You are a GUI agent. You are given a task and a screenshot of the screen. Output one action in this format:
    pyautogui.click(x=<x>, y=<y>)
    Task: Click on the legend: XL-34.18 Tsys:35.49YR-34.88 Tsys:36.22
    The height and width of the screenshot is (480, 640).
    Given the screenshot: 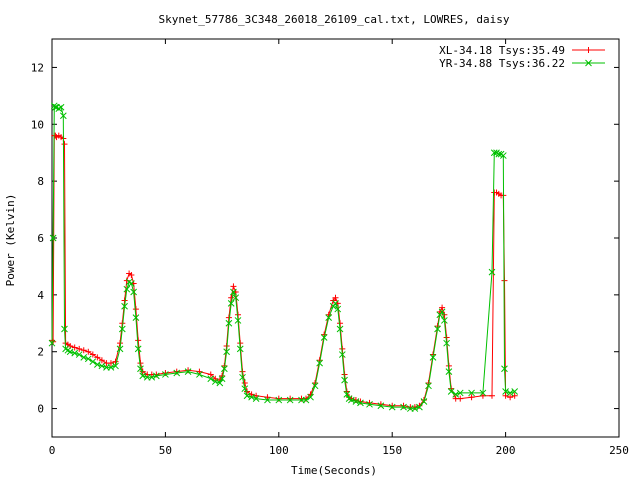 What is the action you would take?
    pyautogui.click(x=522, y=57)
    